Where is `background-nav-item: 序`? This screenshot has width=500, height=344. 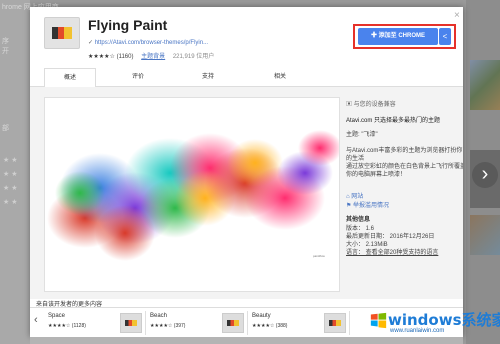
background-nav-item: 序 is located at coordinates (5, 41).